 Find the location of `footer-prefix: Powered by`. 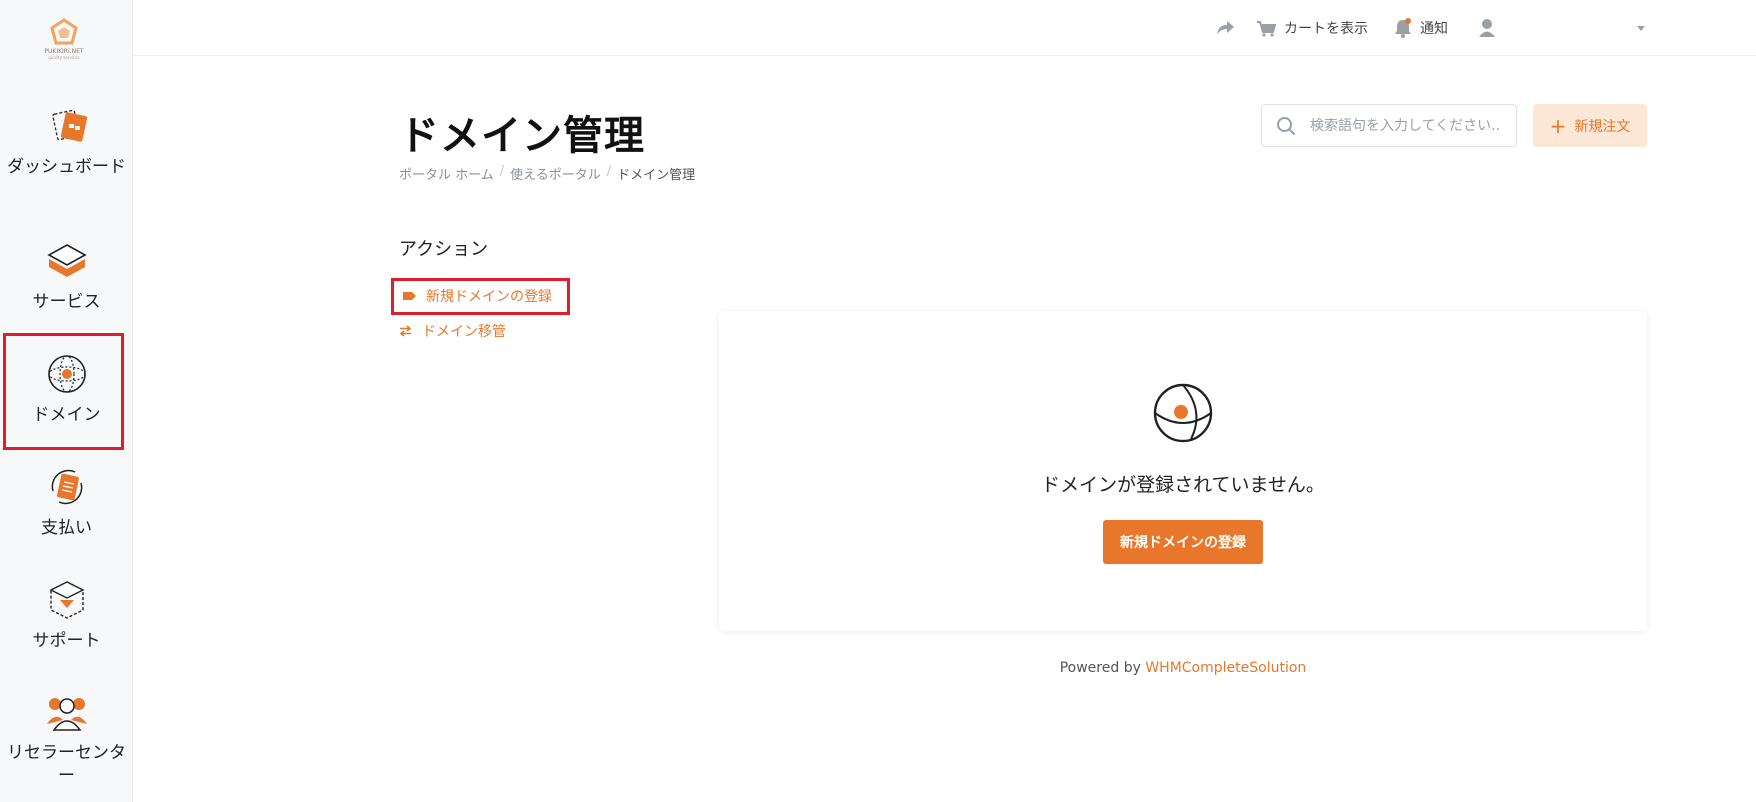

footer-prefix: Powered by is located at coordinates (1100, 668).